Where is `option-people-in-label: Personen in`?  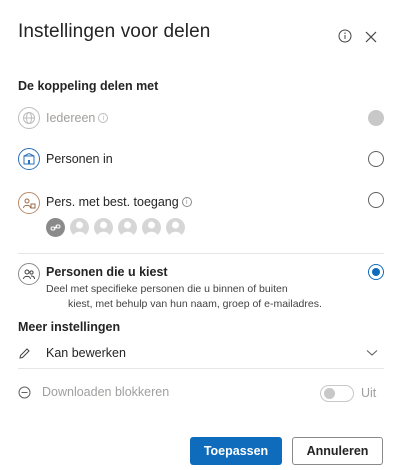
option-people-in-label: Personen in is located at coordinates (79, 159).